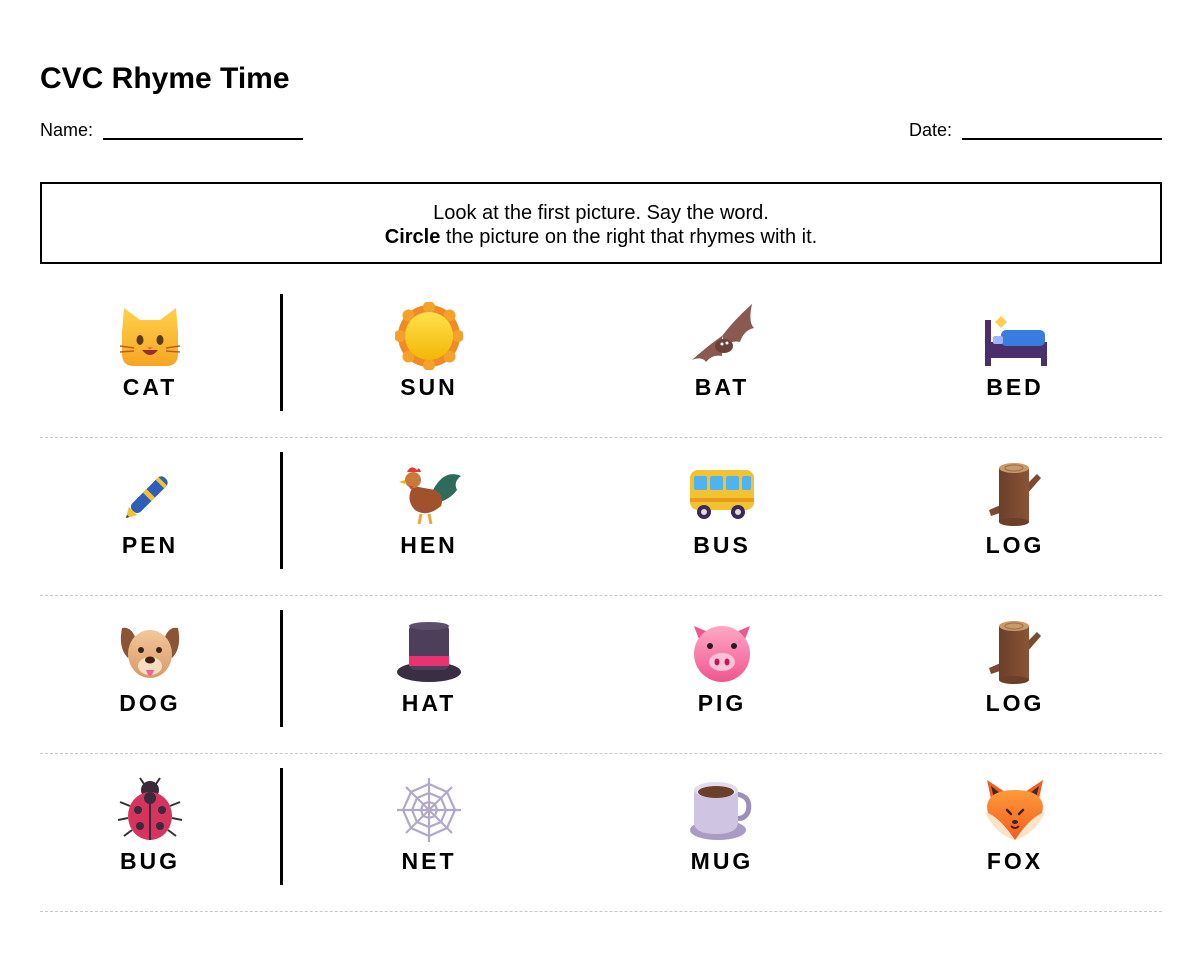 This screenshot has width=1202, height=966. What do you see at coordinates (1015, 387) in the screenshot?
I see `picture-word: BED` at bounding box center [1015, 387].